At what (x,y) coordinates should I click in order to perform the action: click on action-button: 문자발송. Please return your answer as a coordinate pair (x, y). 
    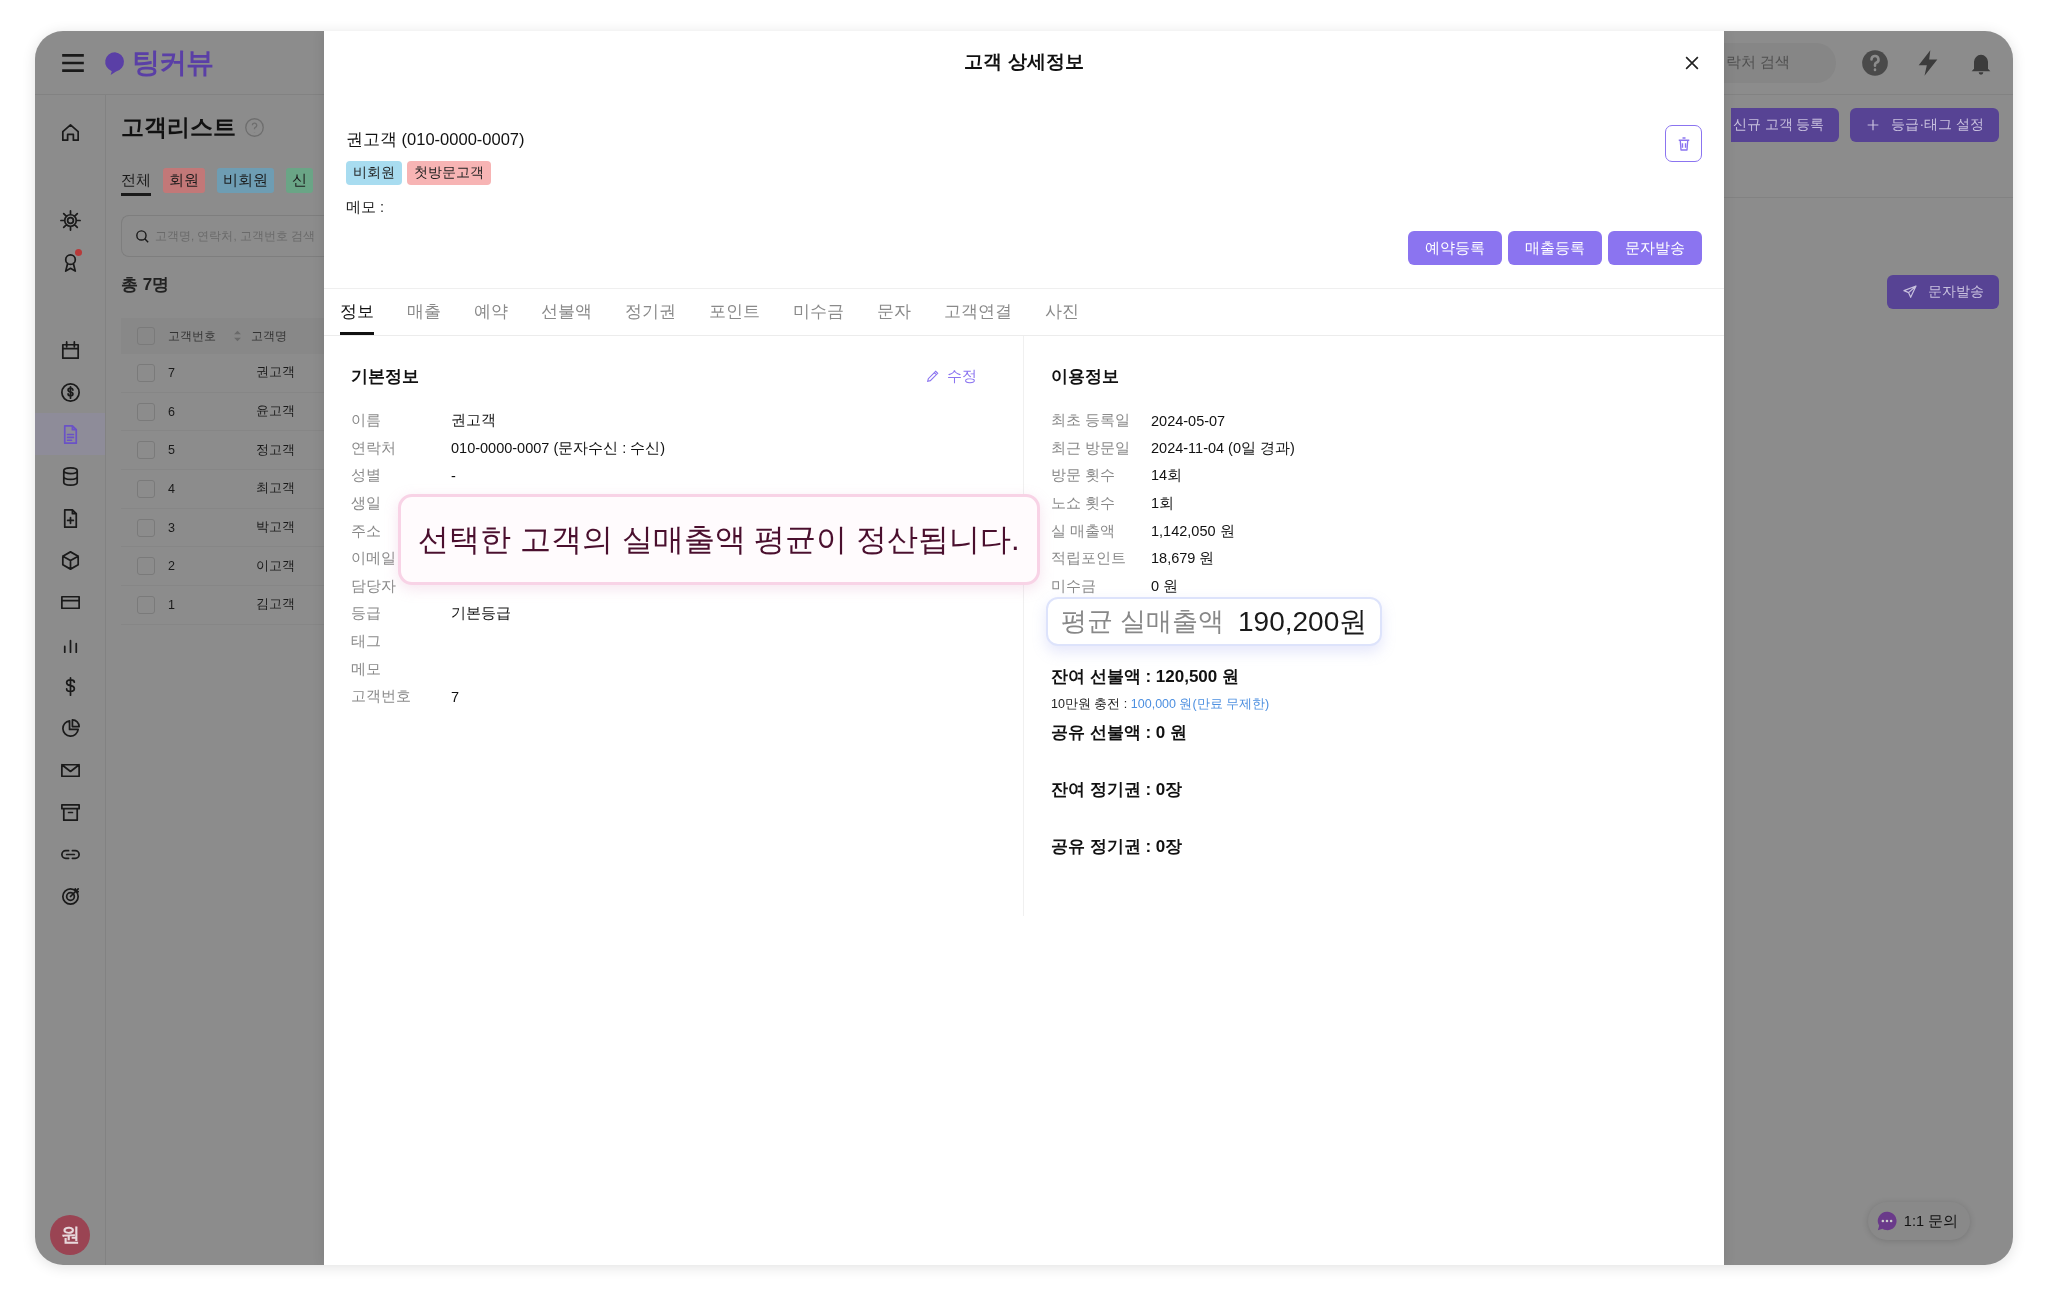
    Looking at the image, I should click on (1655, 248).